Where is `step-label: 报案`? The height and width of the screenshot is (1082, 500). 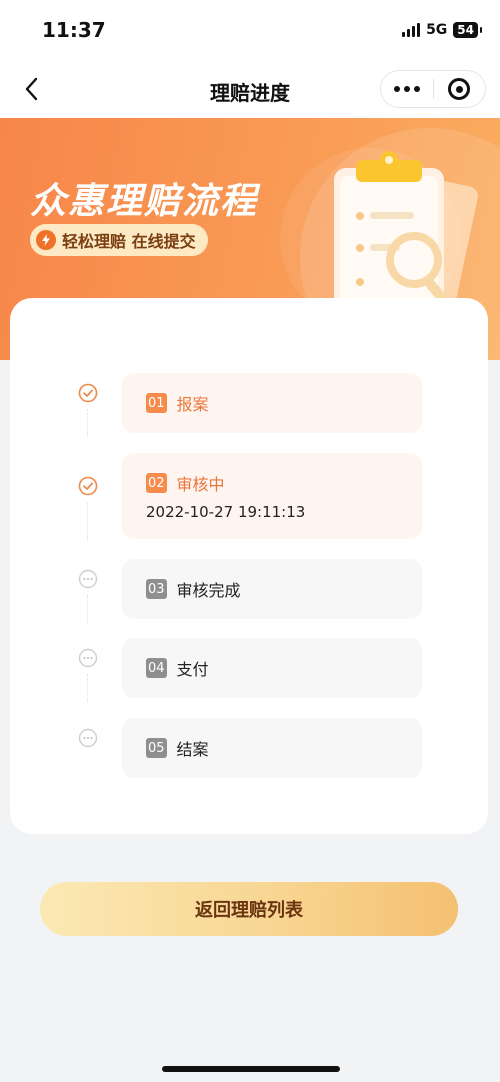 step-label: 报案 is located at coordinates (192, 404).